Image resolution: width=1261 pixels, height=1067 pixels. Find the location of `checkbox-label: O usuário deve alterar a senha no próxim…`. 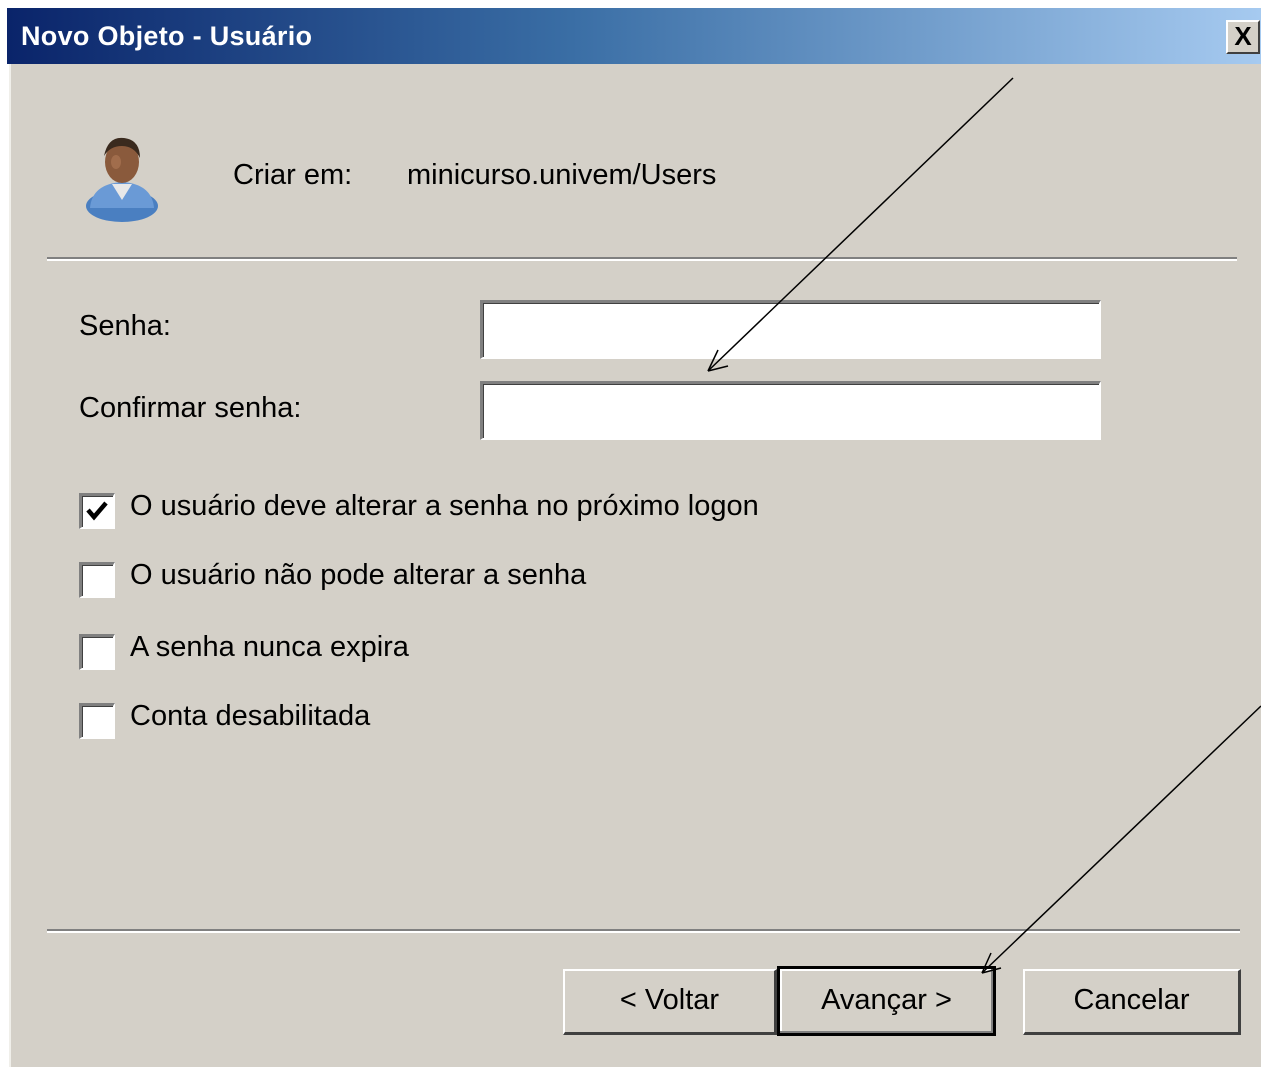

checkbox-label: O usuário deve alterar a senha no próxim… is located at coordinates (444, 506).